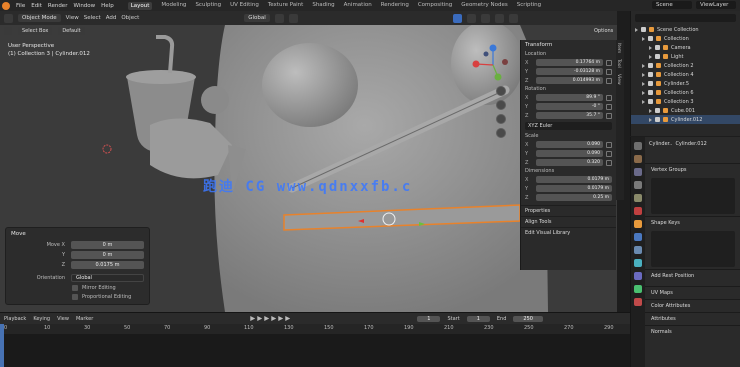 The width and height of the screenshot is (740, 367). I want to click on solid-shading-icon, so click(485, 18).